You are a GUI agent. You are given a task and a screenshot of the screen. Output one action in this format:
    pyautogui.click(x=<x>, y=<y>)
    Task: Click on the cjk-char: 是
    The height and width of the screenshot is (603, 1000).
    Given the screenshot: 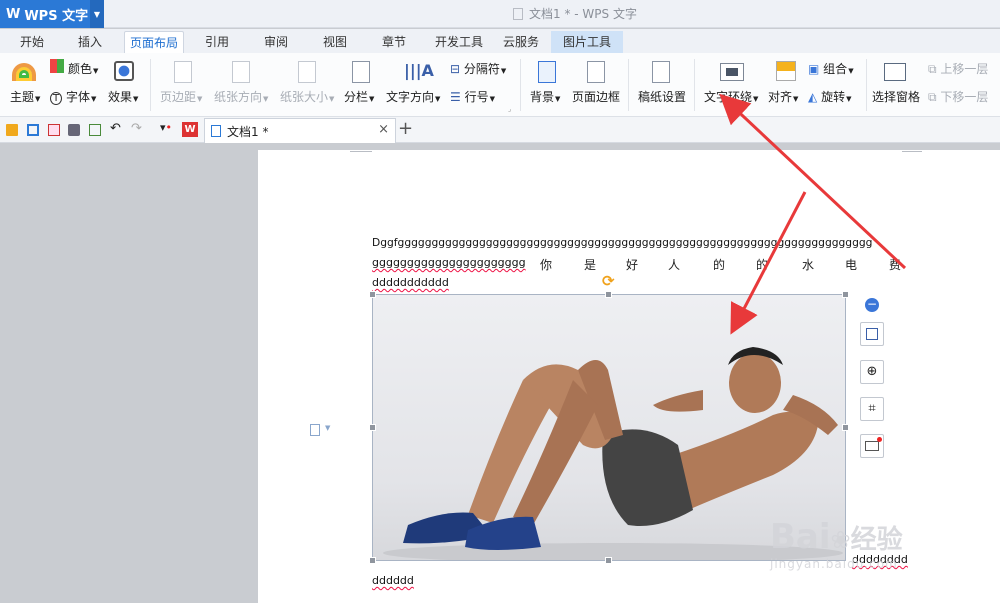 What is the action you would take?
    pyautogui.click(x=590, y=265)
    